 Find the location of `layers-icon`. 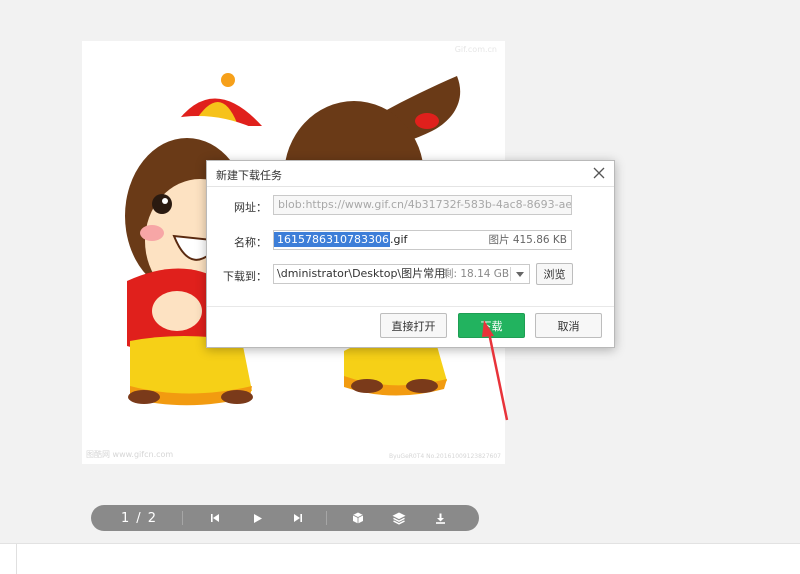

layers-icon is located at coordinates (399, 518).